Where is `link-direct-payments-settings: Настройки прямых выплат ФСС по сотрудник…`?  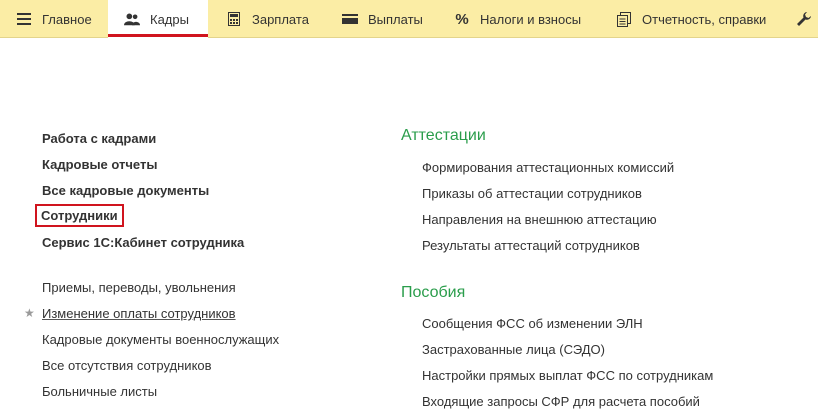 link-direct-payments-settings: Настройки прямых выплат ФСС по сотрудник… is located at coordinates (567, 375).